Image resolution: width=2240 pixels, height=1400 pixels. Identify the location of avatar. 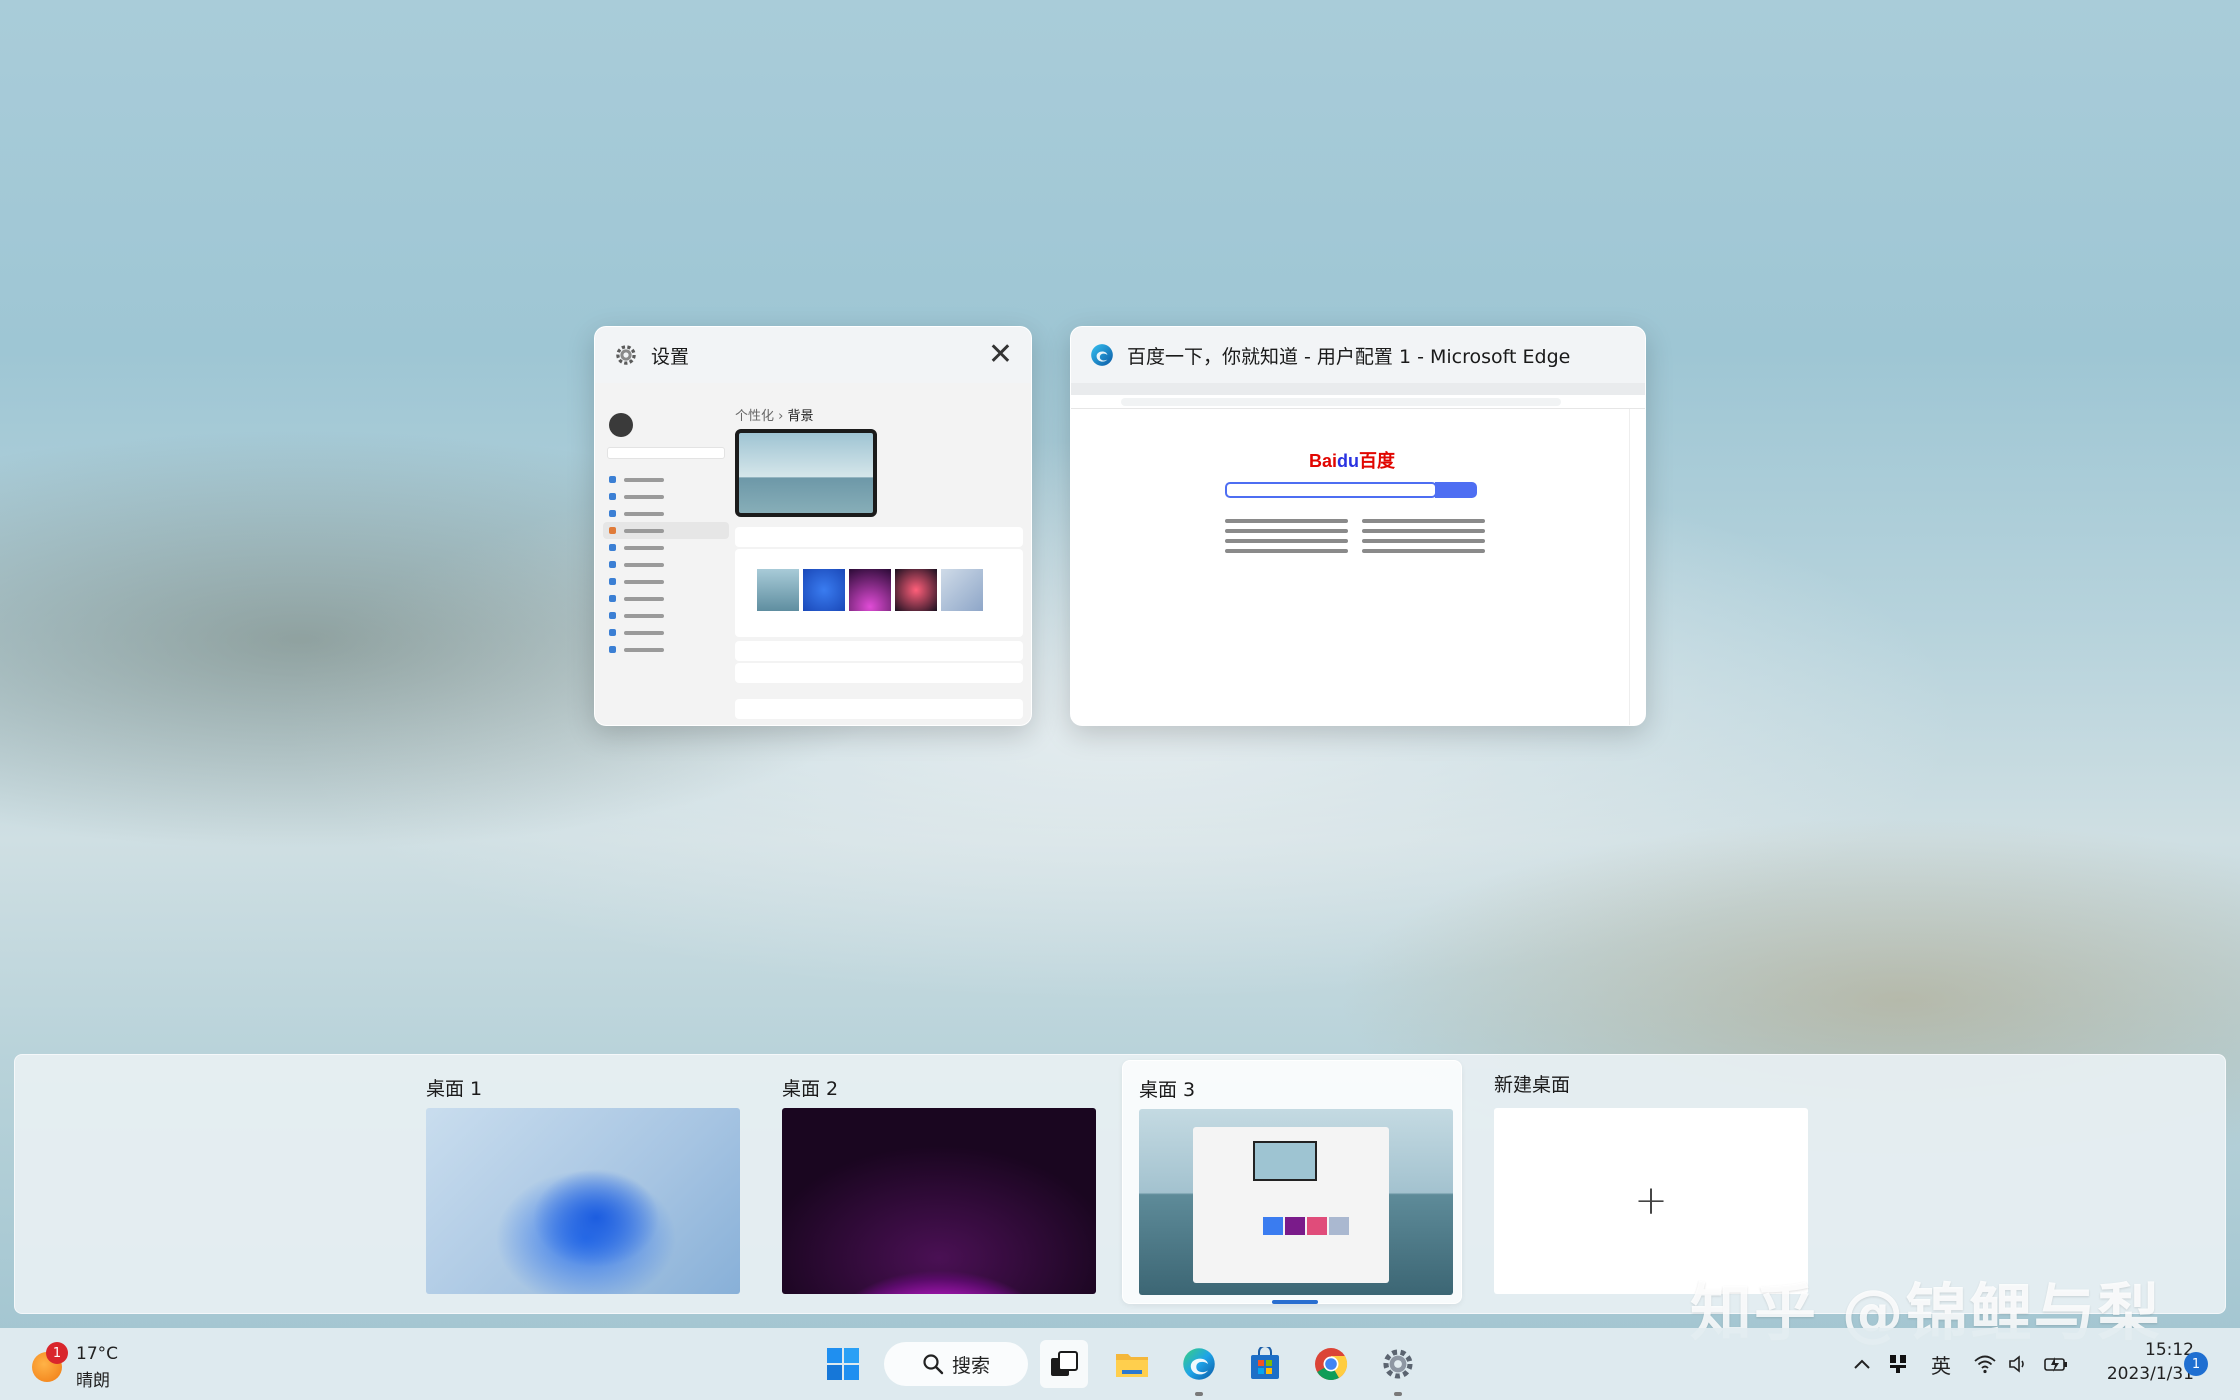
(621, 425).